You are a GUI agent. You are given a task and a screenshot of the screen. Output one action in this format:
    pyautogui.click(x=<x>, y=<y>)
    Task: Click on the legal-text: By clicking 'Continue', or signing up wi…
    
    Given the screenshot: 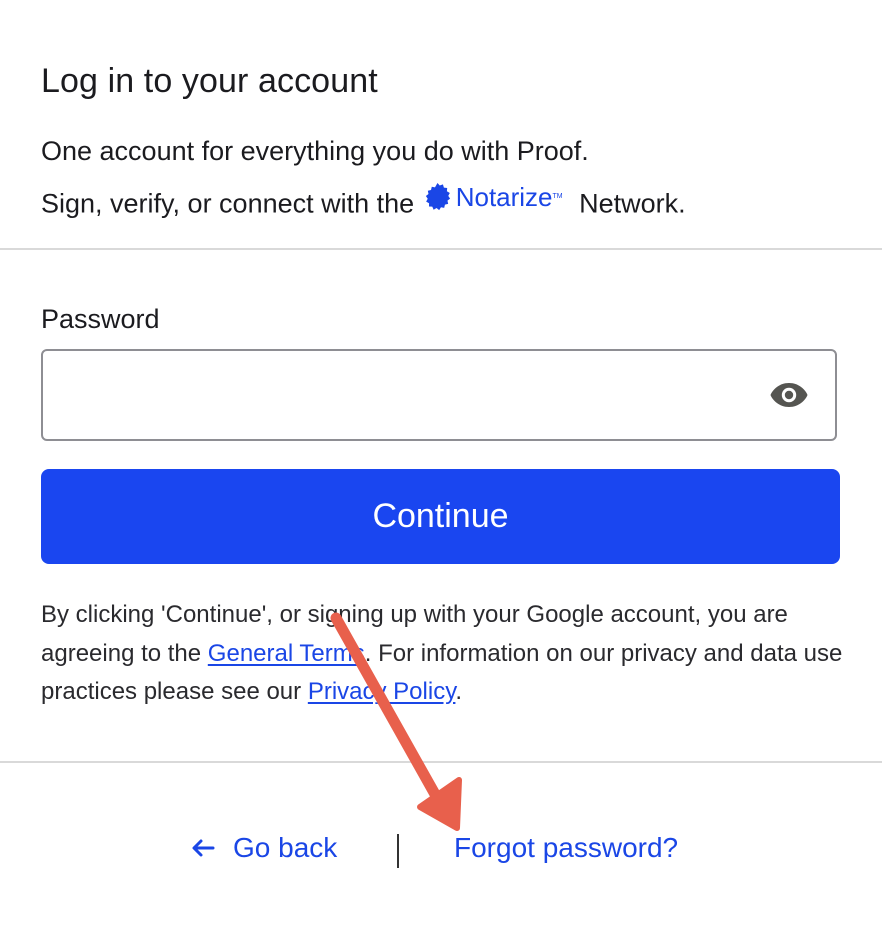 What is the action you would take?
    pyautogui.click(x=446, y=654)
    